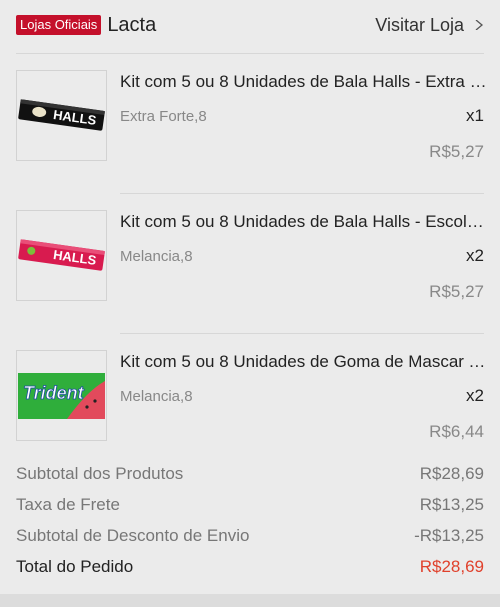  I want to click on visit-store-button: Visitar Loja, so click(429, 25).